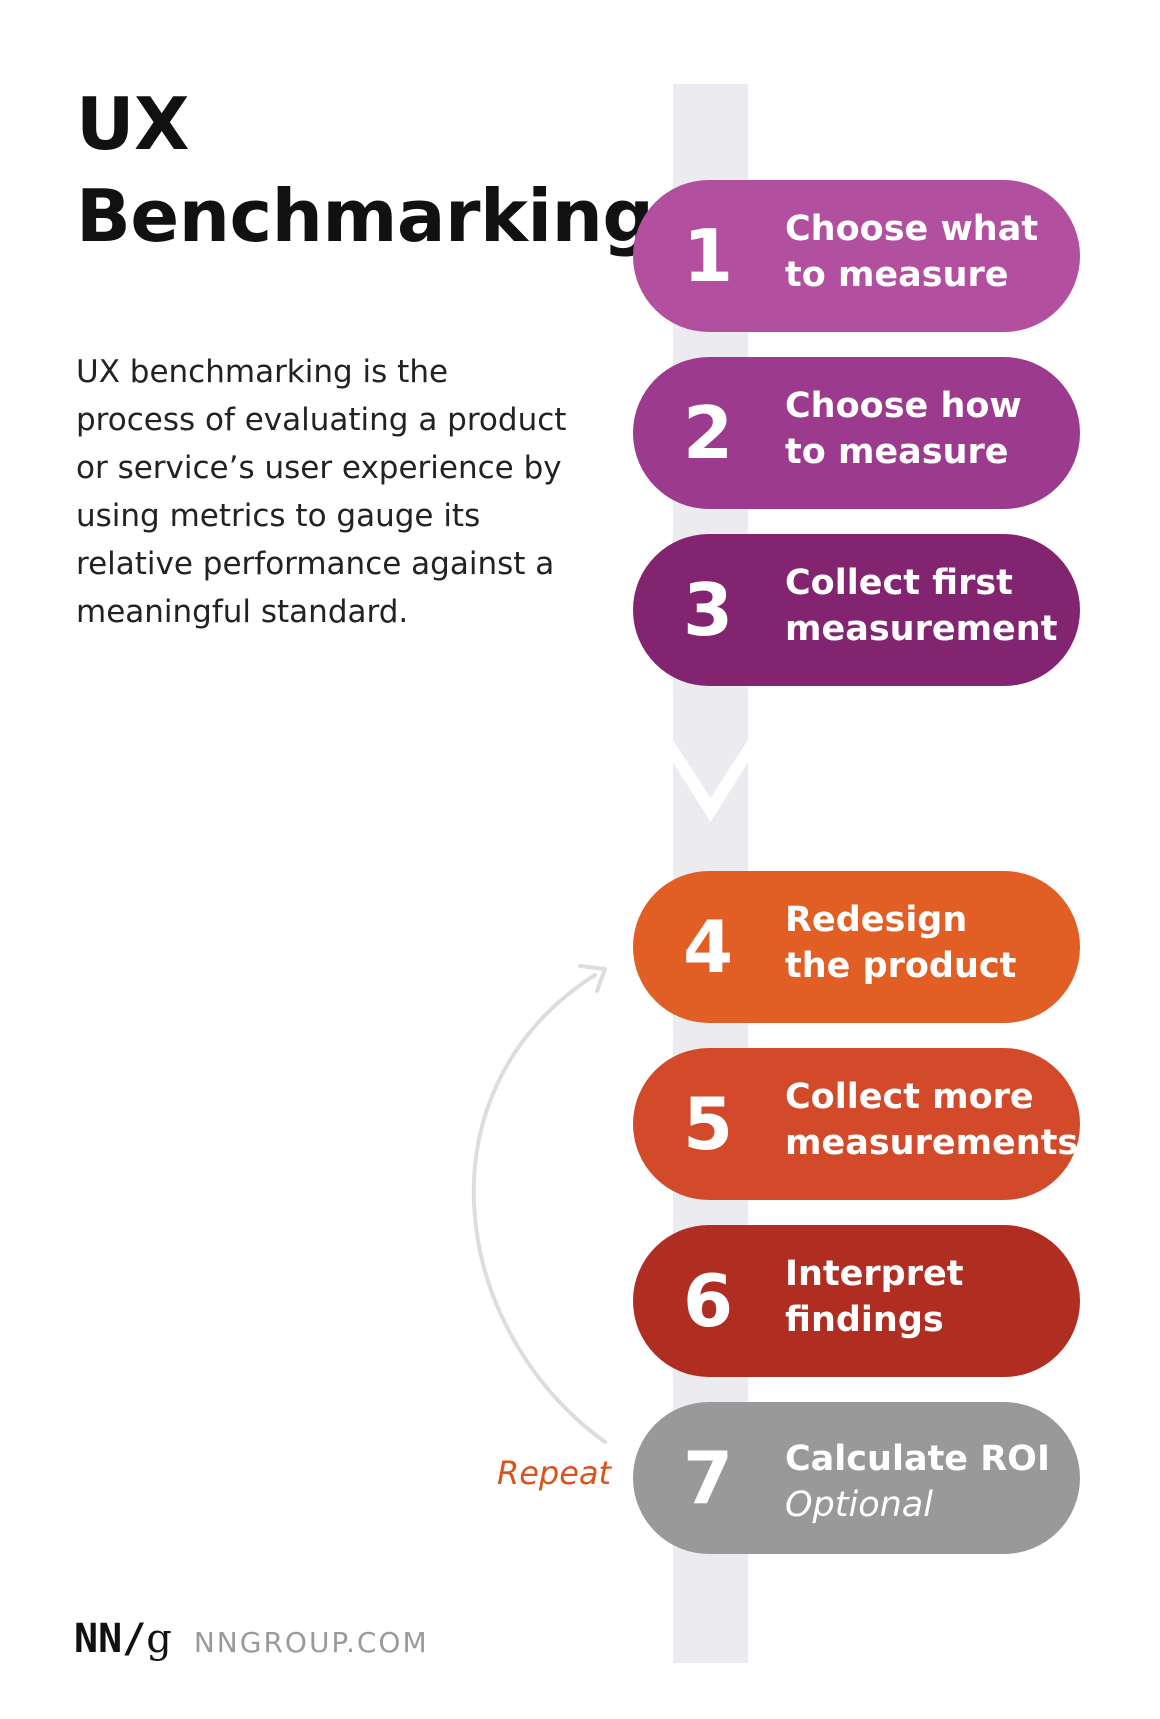 Image resolution: width=1160 pixels, height=1719 pixels. What do you see at coordinates (917, 1459) in the screenshot?
I see `step-7-line-1: Calculate ROI` at bounding box center [917, 1459].